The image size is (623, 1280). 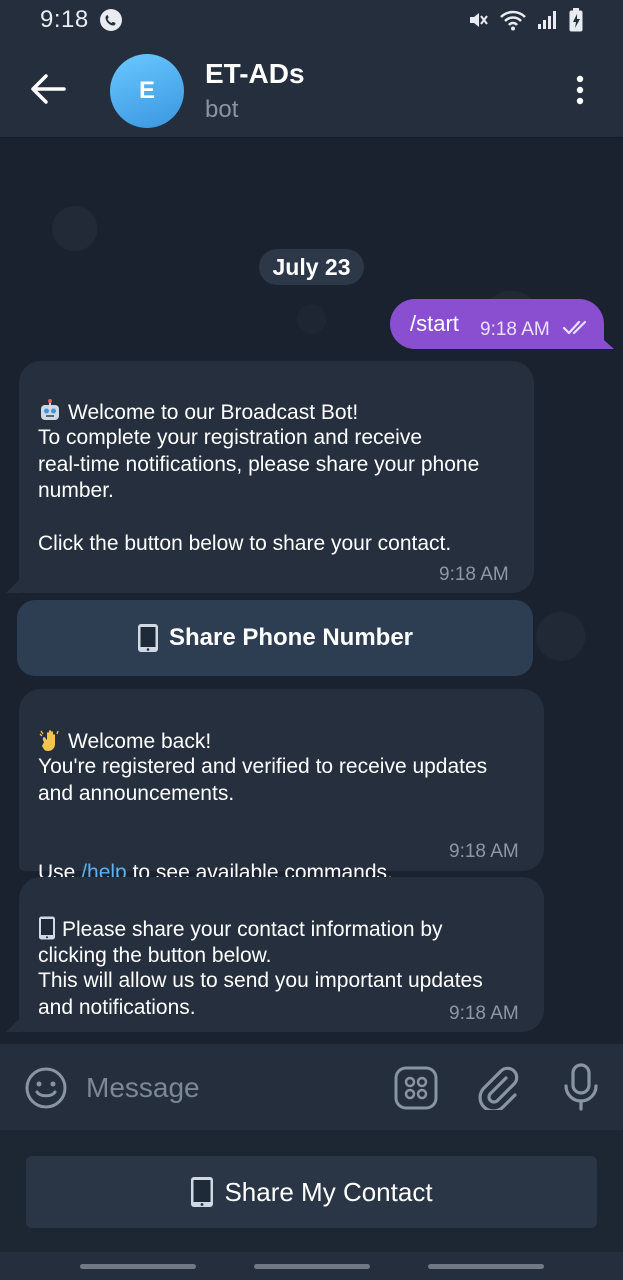 I want to click on chat-title: ET-ADs, so click(x=255, y=74).